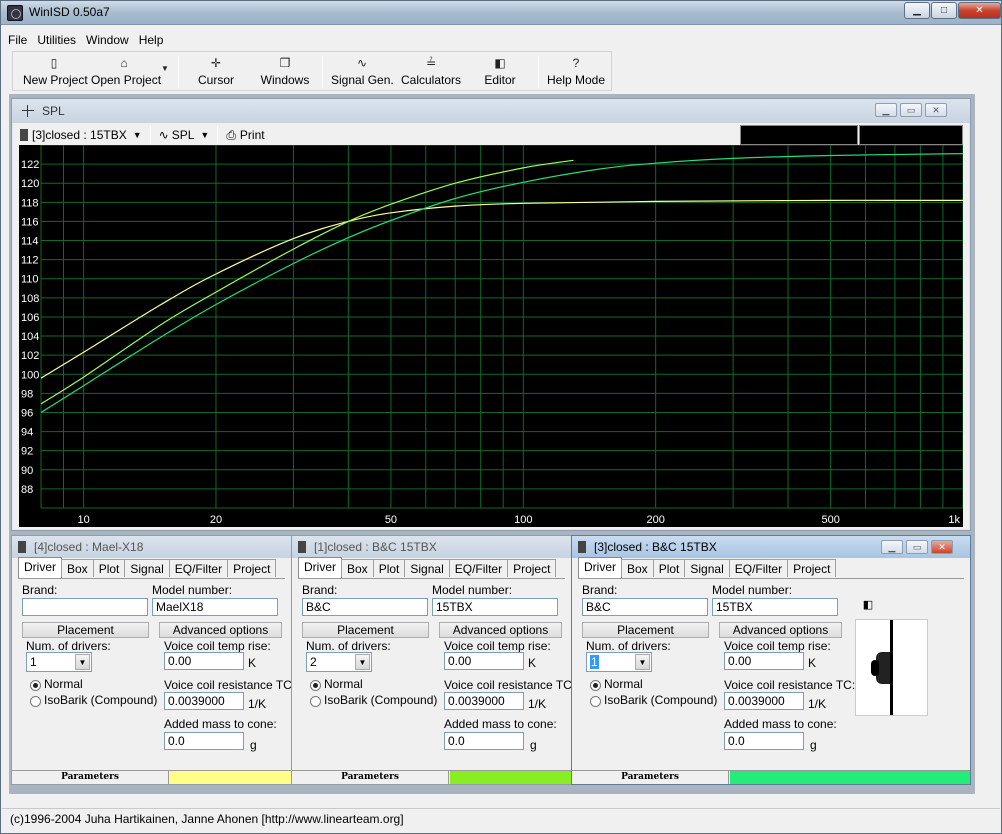 Image resolution: width=1002 pixels, height=834 pixels. I want to click on model-field: MaelX18, so click(215, 607).